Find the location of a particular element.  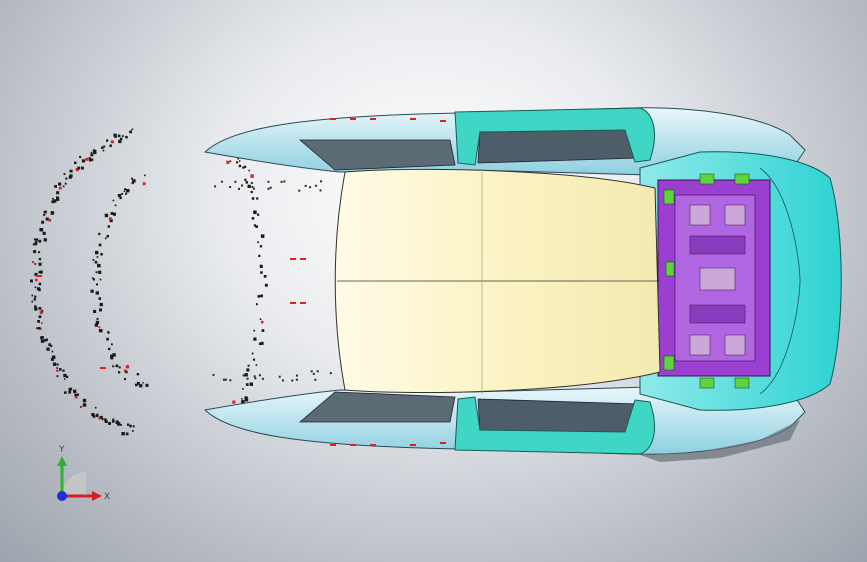

coordinate-triad: Y X is located at coordinates (80, 478).